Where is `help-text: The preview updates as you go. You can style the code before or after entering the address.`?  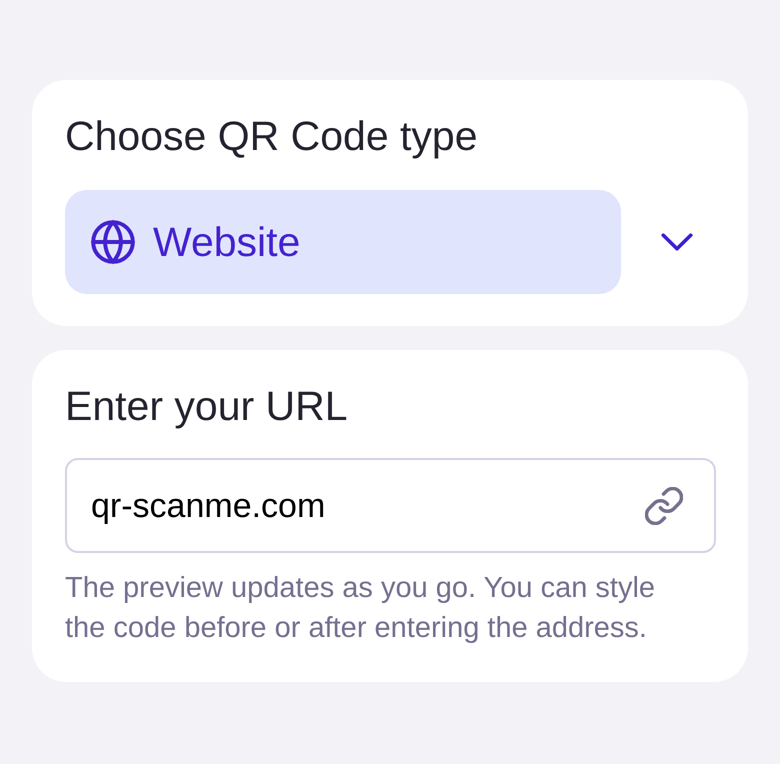 help-text: The preview updates as you go. You can style the code before or after entering the address. is located at coordinates (360, 608).